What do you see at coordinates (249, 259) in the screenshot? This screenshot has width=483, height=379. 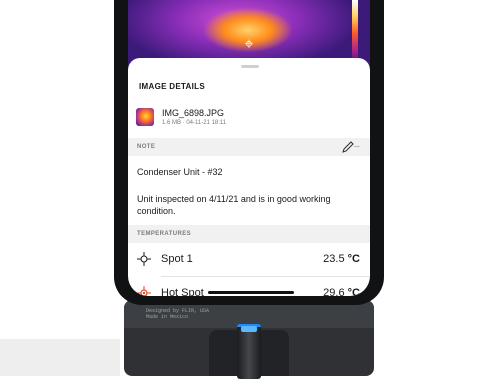 I see `temperature-row-spot-1: Spot 1 23.5 °C` at bounding box center [249, 259].